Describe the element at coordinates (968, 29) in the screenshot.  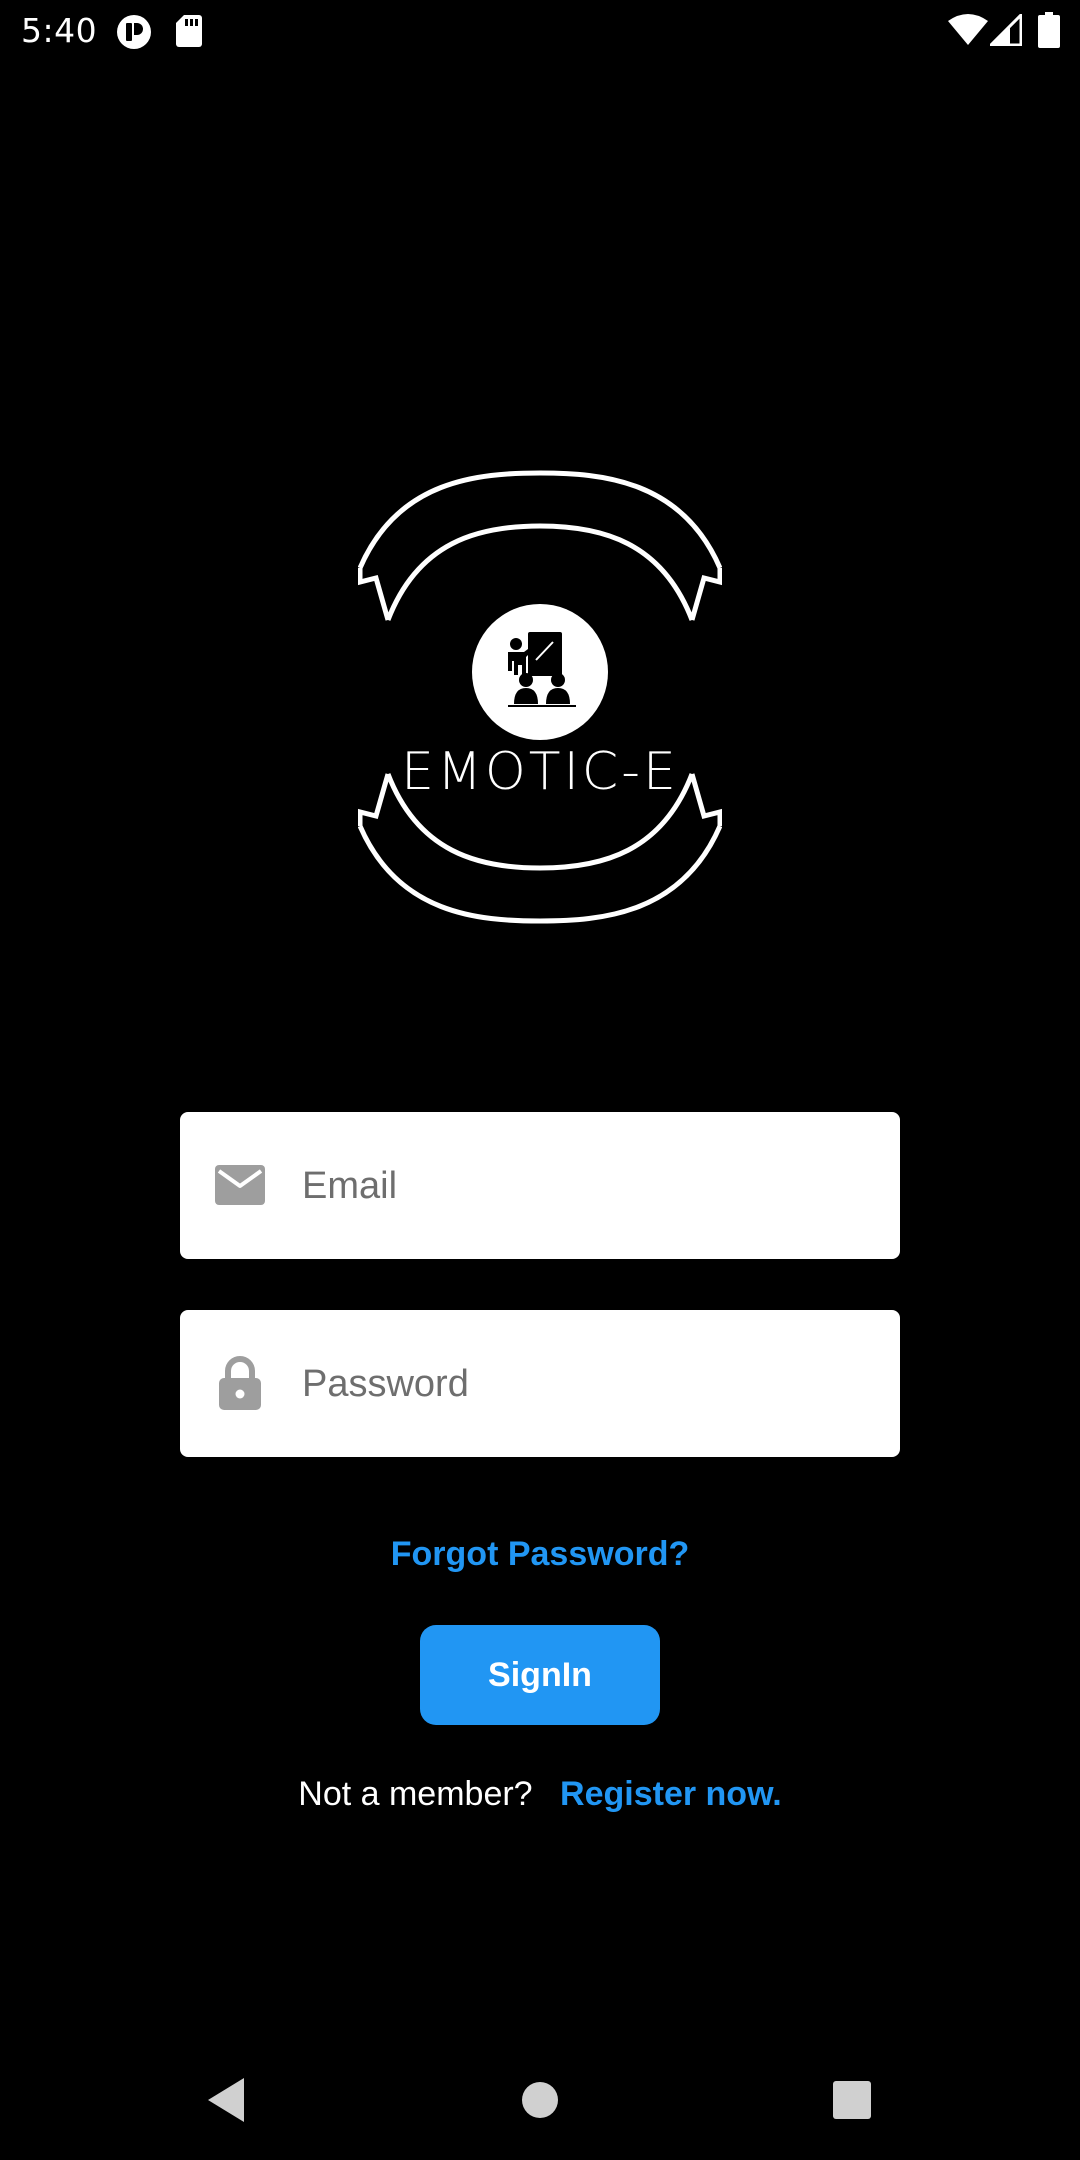
I see `wifi-icon` at that location.